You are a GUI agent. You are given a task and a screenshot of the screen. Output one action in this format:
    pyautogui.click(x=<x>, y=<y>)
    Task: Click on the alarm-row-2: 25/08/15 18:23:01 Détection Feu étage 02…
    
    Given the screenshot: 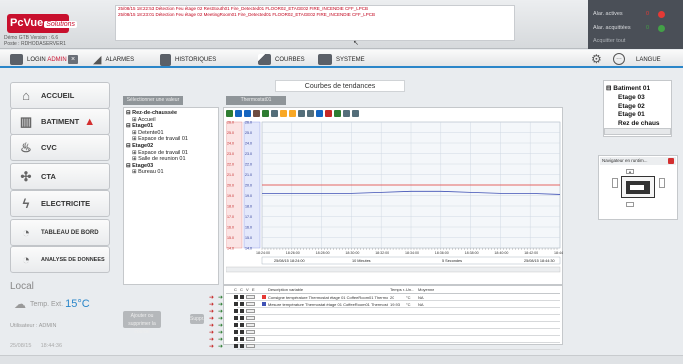 What is the action you would take?
    pyautogui.click(x=315, y=15)
    